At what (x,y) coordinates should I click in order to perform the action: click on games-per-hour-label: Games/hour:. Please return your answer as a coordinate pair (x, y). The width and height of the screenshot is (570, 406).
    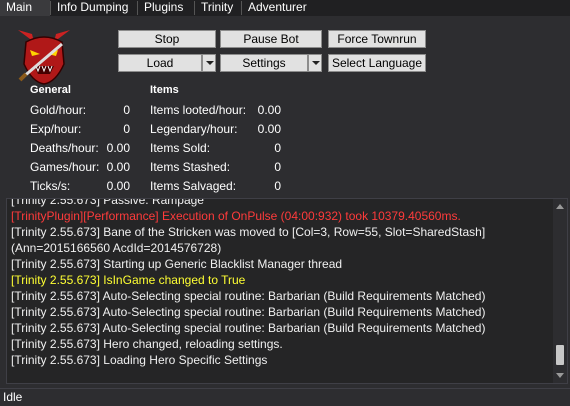
    Looking at the image, I should click on (65, 167).